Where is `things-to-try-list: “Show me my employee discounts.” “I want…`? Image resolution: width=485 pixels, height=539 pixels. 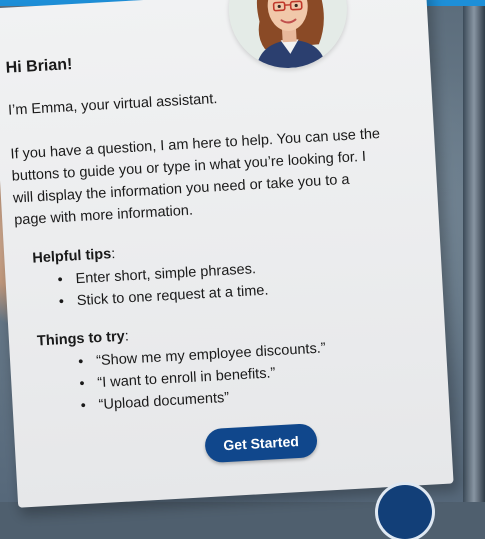 things-to-try-list: “Show me my employee discounts.” “I want… is located at coordinates (203, 377).